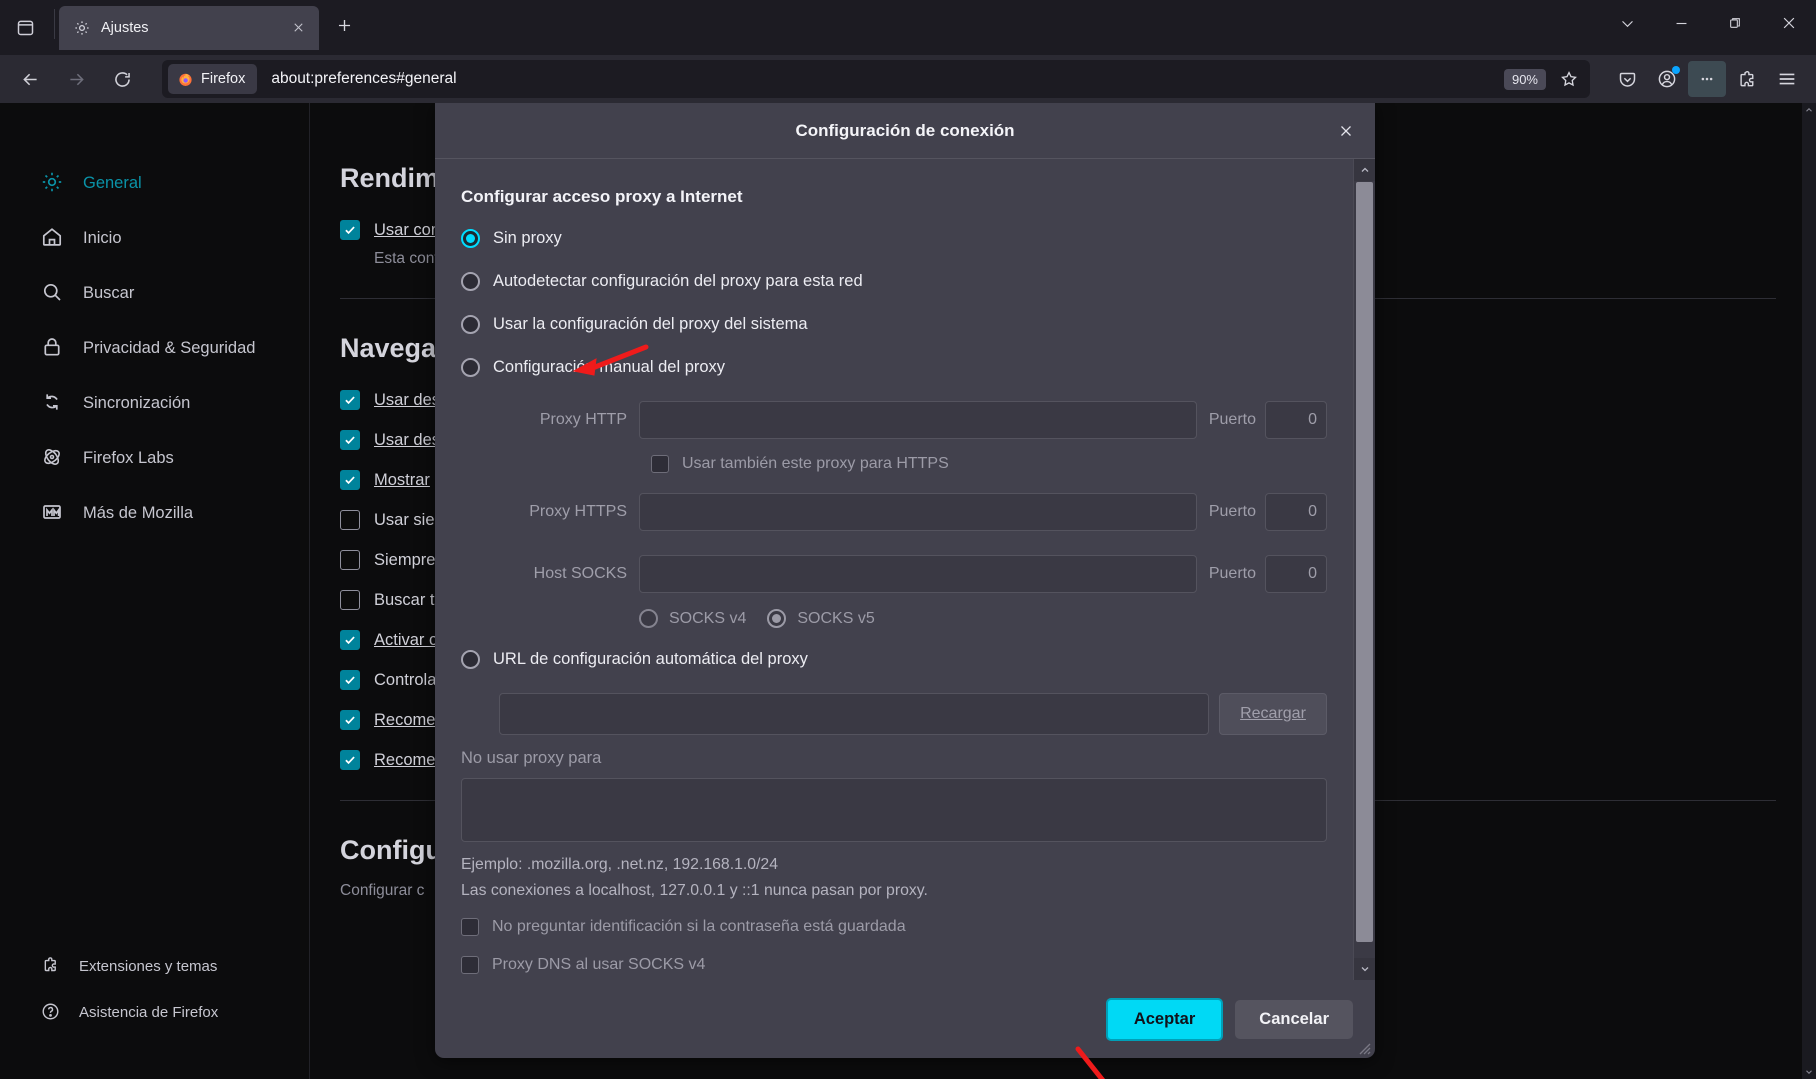  I want to click on cancel-button: Cancelar, so click(1294, 1019).